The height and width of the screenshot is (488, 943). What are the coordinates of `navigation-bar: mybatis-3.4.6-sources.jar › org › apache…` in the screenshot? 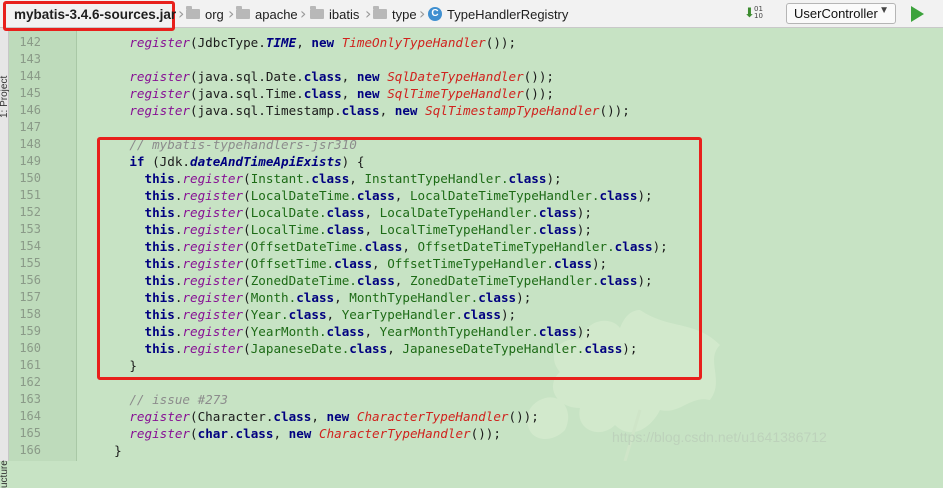 It's located at (471, 15).